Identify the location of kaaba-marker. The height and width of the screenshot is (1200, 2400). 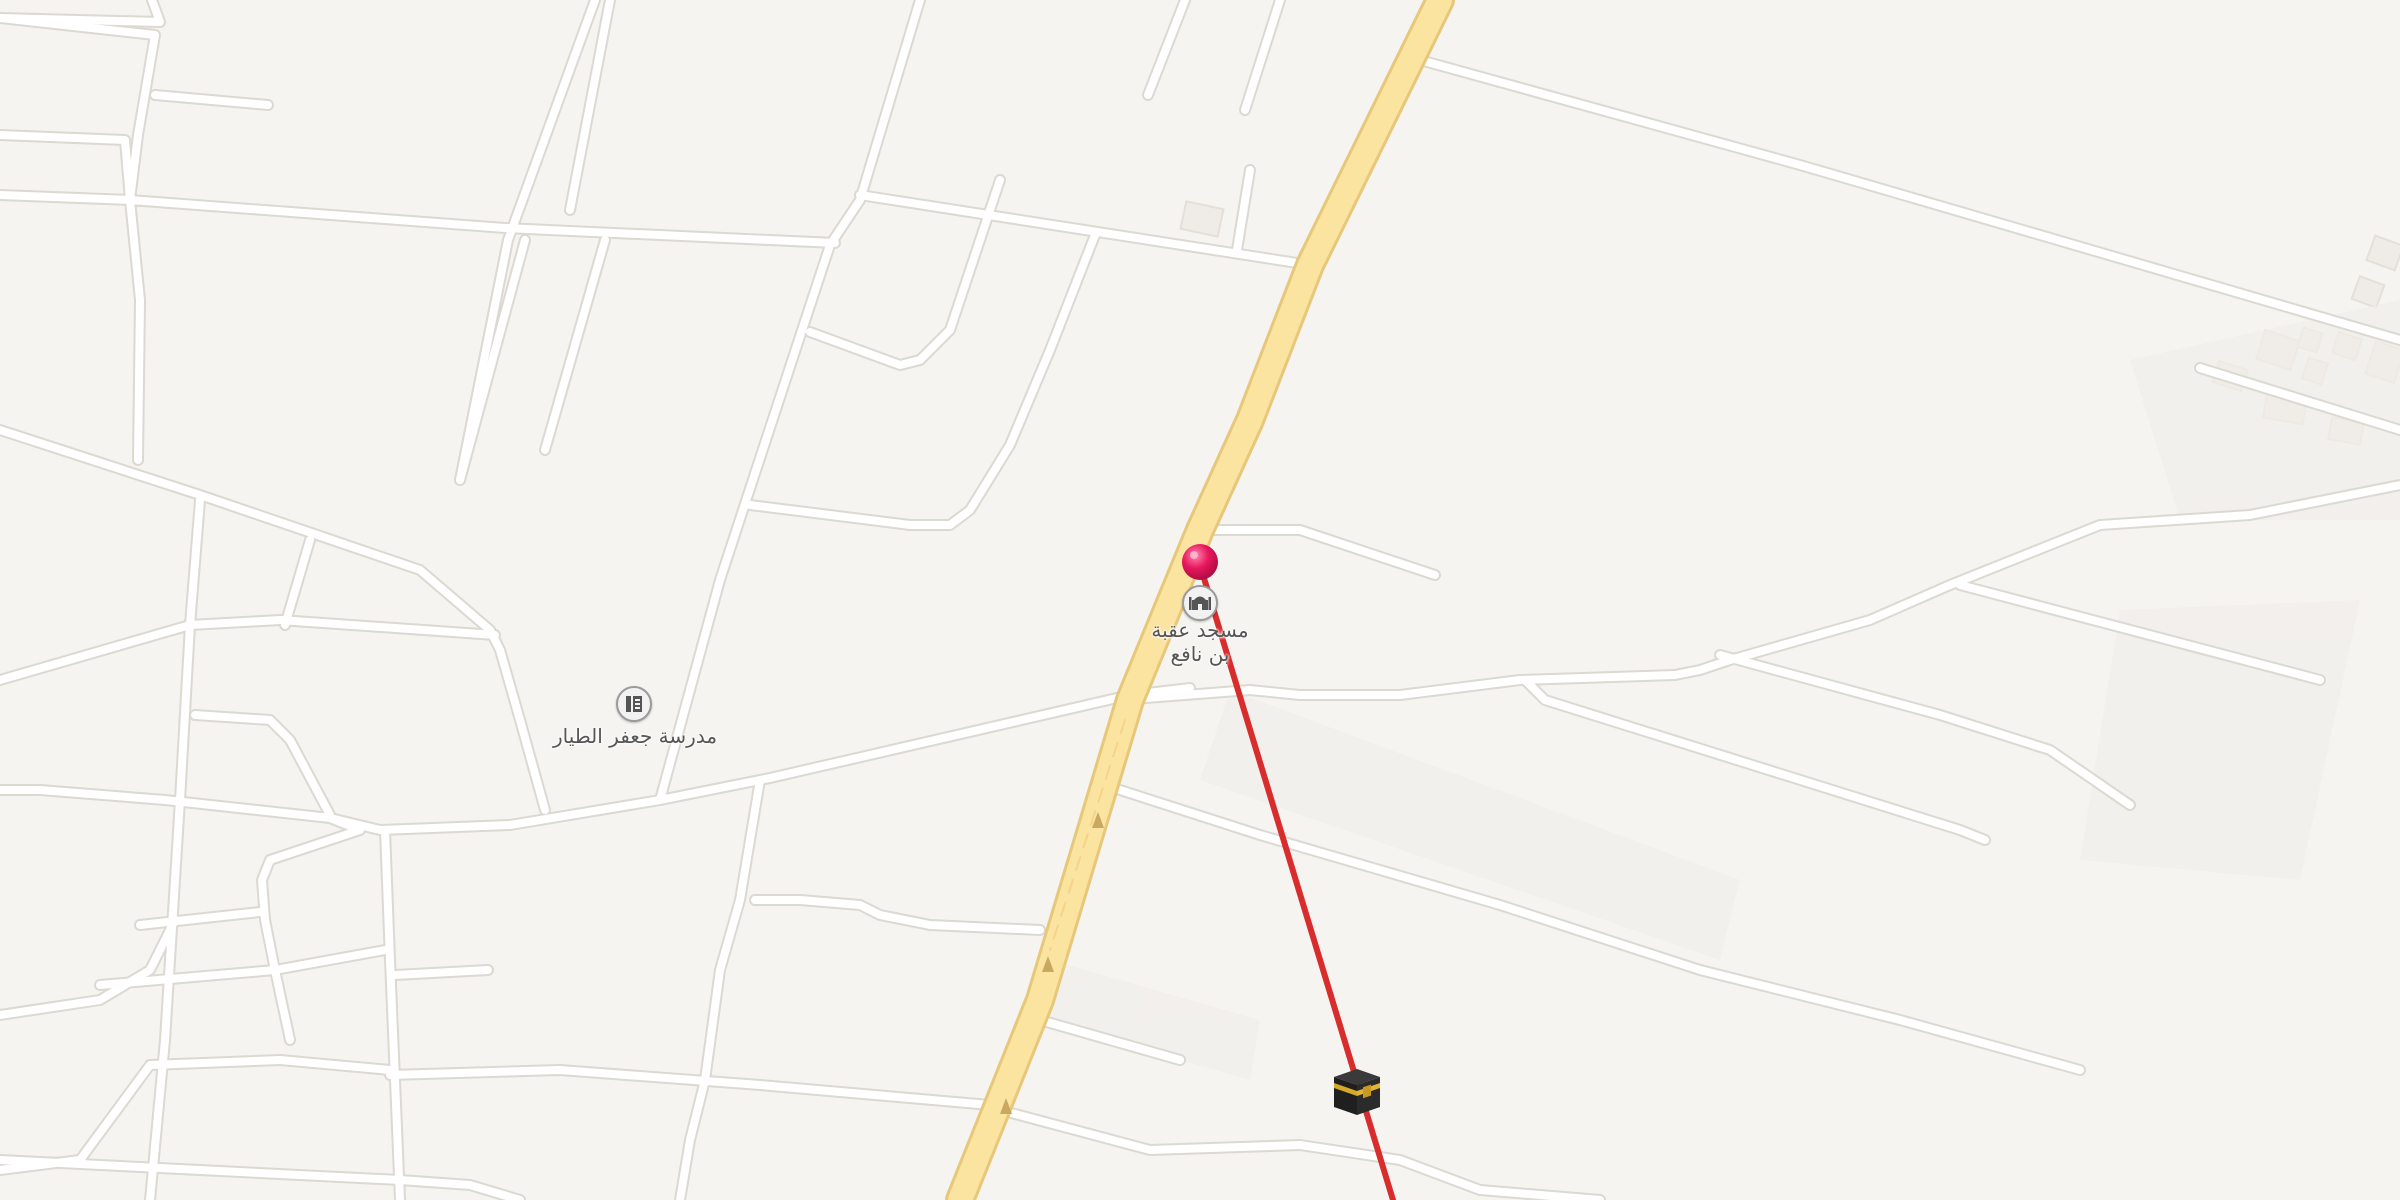
(1357, 1092).